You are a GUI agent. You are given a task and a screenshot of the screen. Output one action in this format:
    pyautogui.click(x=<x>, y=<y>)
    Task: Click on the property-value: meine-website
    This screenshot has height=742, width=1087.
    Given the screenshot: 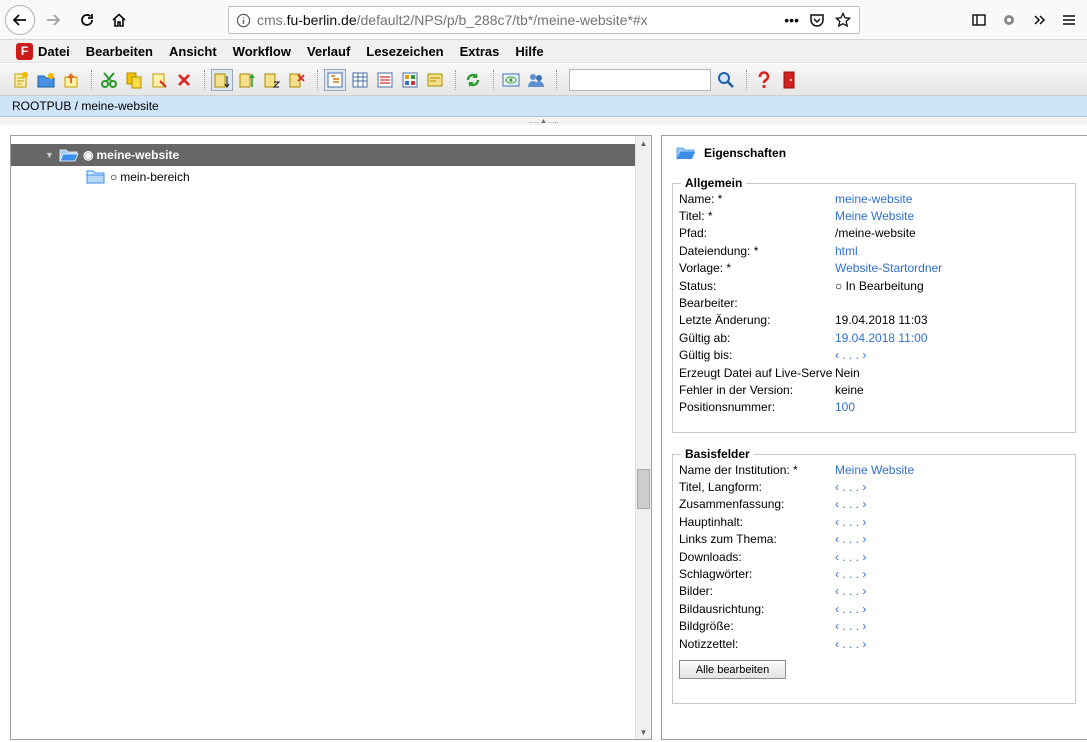 What is the action you would take?
    pyautogui.click(x=952, y=199)
    